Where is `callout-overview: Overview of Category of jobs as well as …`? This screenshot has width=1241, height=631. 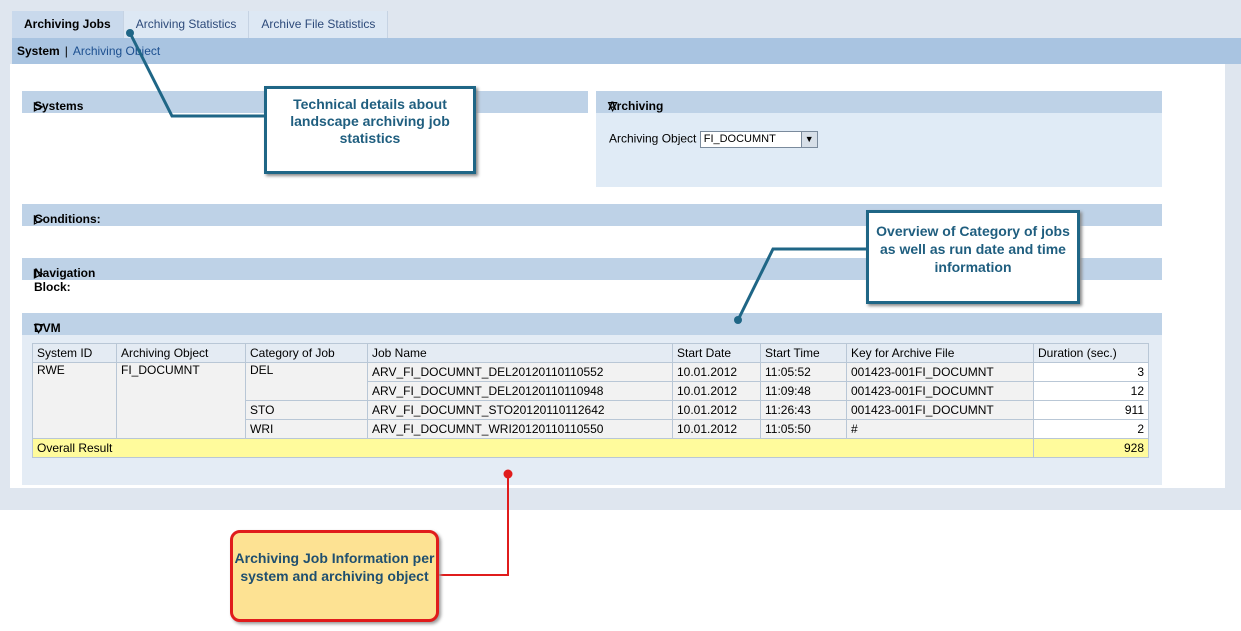 callout-overview: Overview of Category of jobs as well as … is located at coordinates (973, 257).